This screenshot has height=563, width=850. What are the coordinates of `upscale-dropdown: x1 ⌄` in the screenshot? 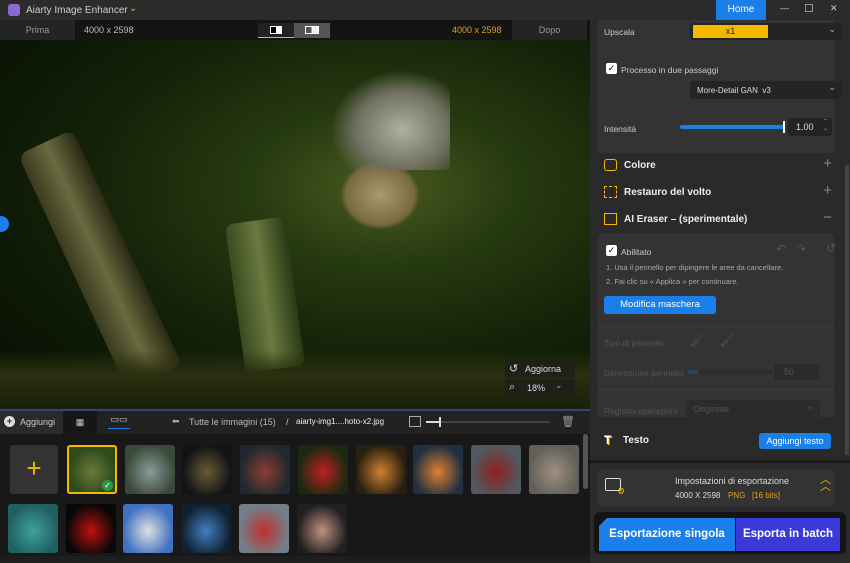 It's located at (766, 31).